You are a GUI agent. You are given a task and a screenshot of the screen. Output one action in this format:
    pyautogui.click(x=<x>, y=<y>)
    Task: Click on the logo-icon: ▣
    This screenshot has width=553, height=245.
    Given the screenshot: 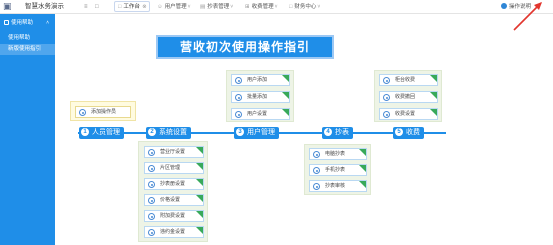 What is the action you would take?
    pyautogui.click(x=7, y=6)
    